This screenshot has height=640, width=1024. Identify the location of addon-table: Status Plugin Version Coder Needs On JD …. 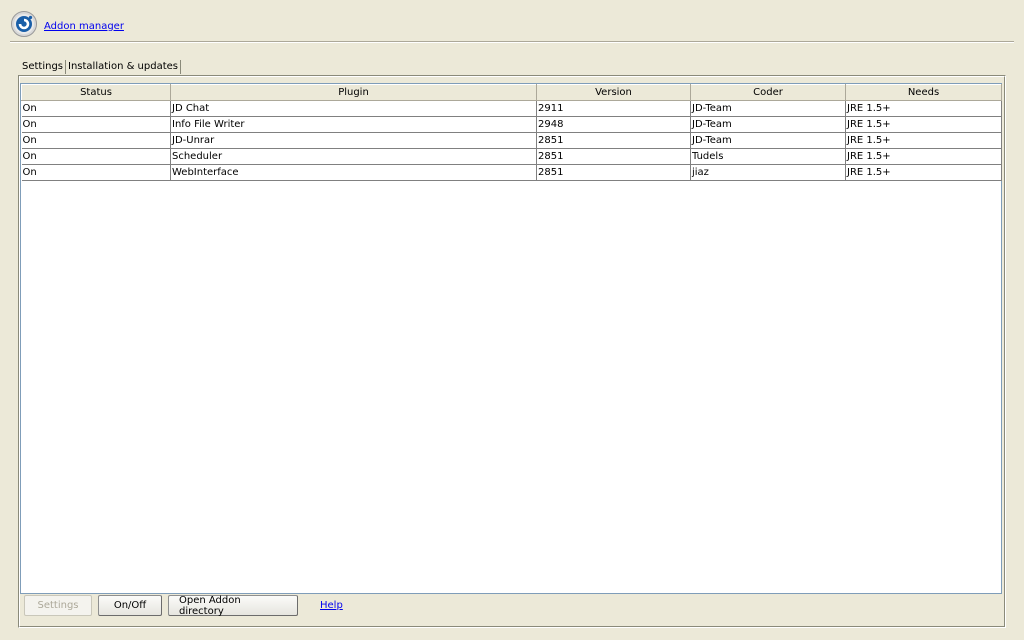
(511, 132).